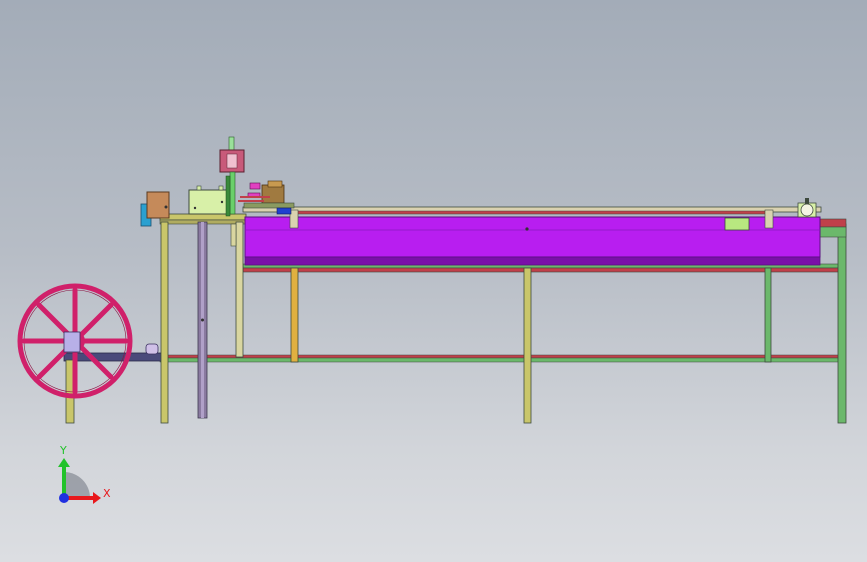 The width and height of the screenshot is (867, 562). I want to click on coordinate-triad: Y X, so click(84, 474).